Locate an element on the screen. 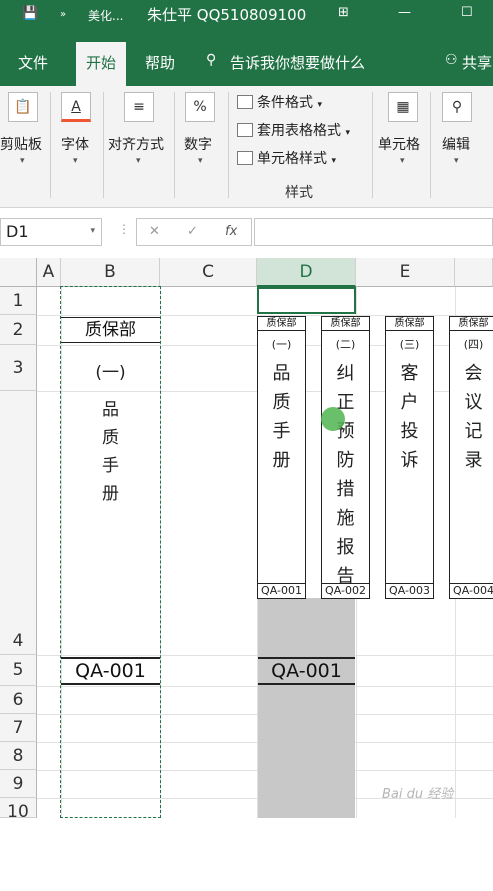 The image size is (493, 891). number-group: % 数字 ▾ is located at coordinates (202, 145).